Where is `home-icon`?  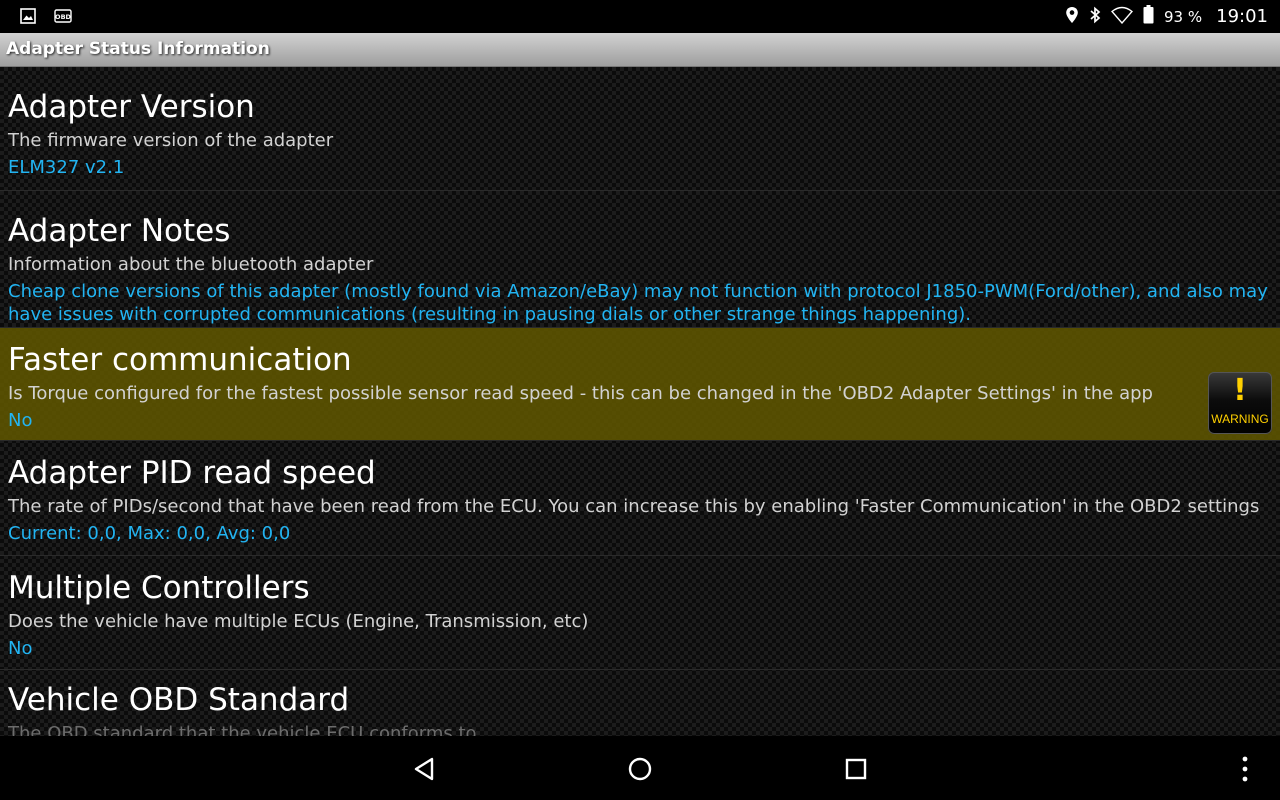
home-icon is located at coordinates (640, 769).